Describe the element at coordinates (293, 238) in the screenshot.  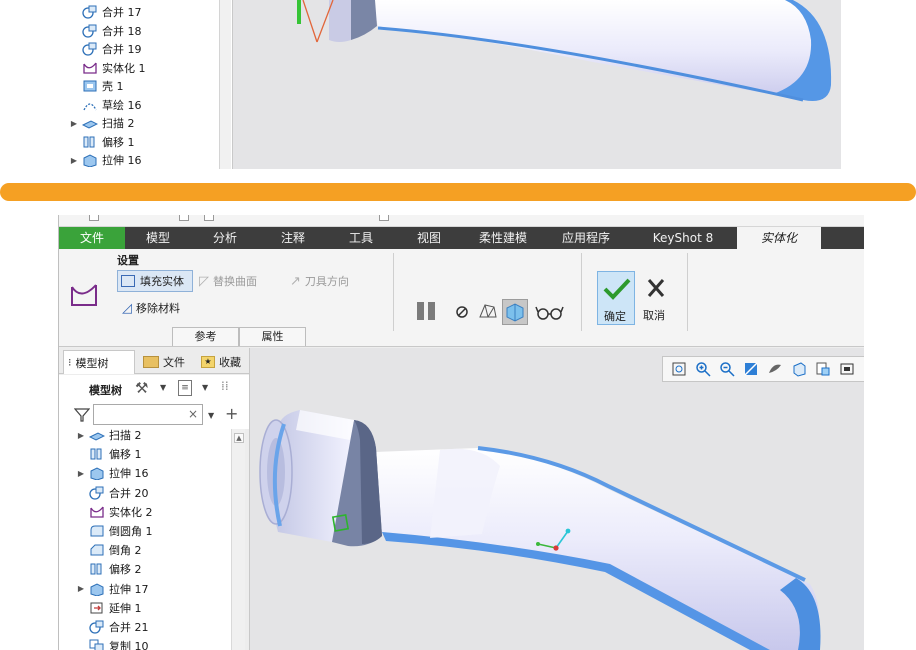
I see `tab-annotate: 注释` at that location.